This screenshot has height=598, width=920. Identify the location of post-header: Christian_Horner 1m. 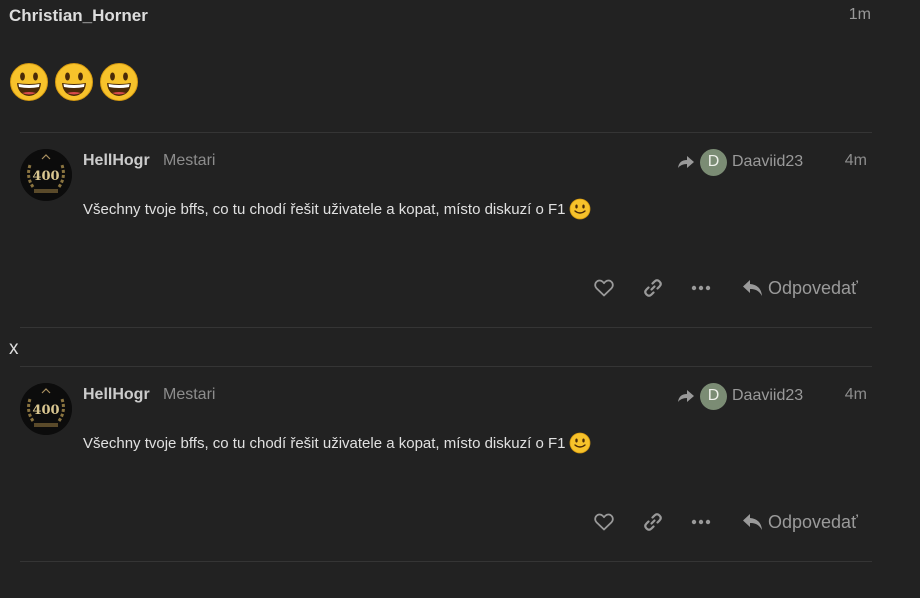
(441, 16).